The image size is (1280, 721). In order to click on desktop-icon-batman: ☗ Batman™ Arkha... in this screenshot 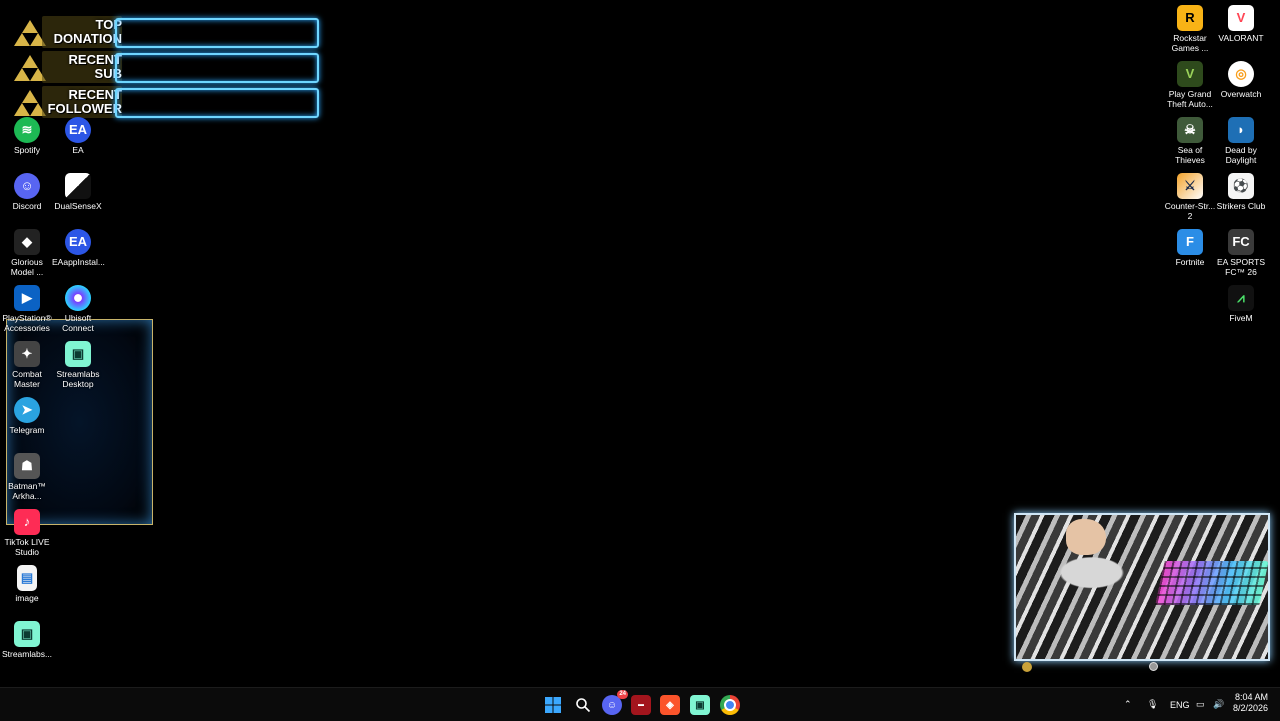, I will do `click(27, 477)`.